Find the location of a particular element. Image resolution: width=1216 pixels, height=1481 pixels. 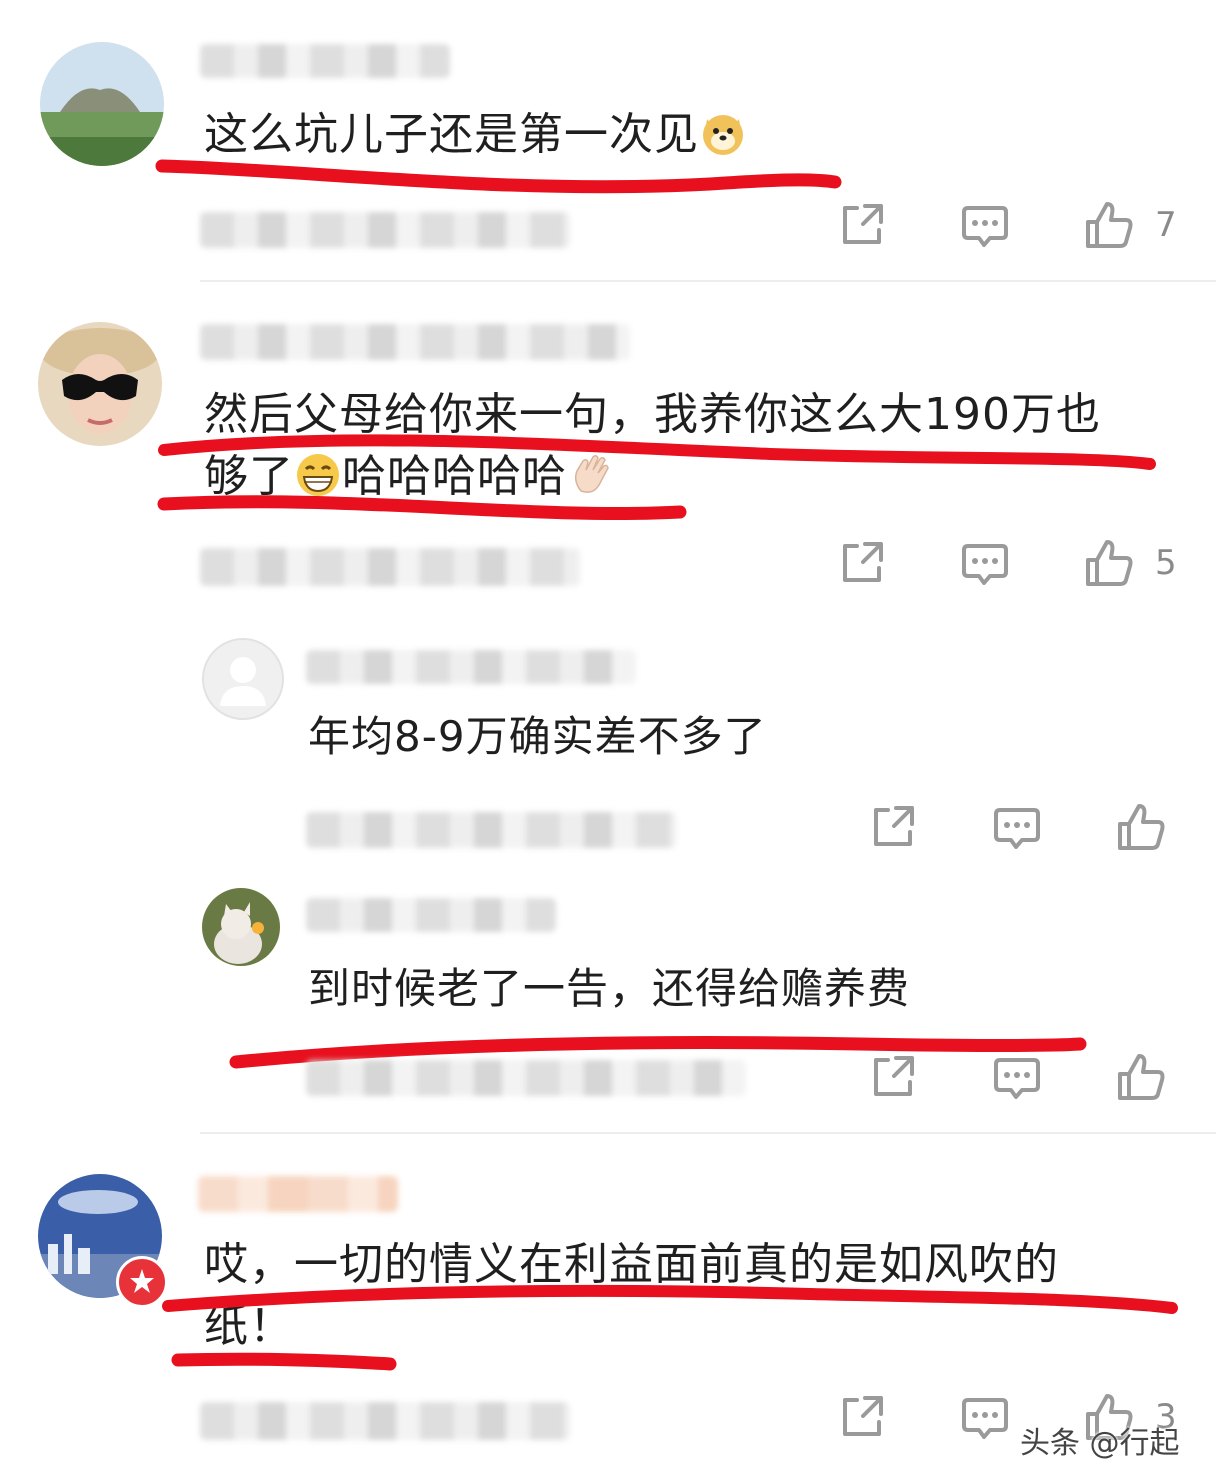

reply-text: 年均8-9万确实差不多了 is located at coordinates (537, 736).